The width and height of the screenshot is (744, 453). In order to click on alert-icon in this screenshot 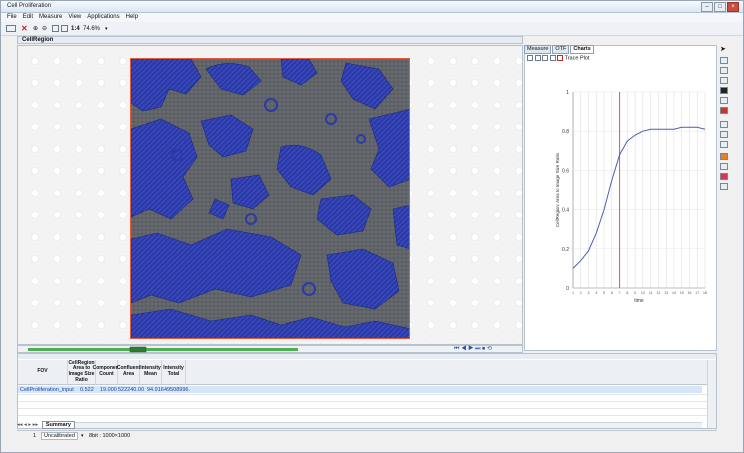, I will do `click(560, 58)`.